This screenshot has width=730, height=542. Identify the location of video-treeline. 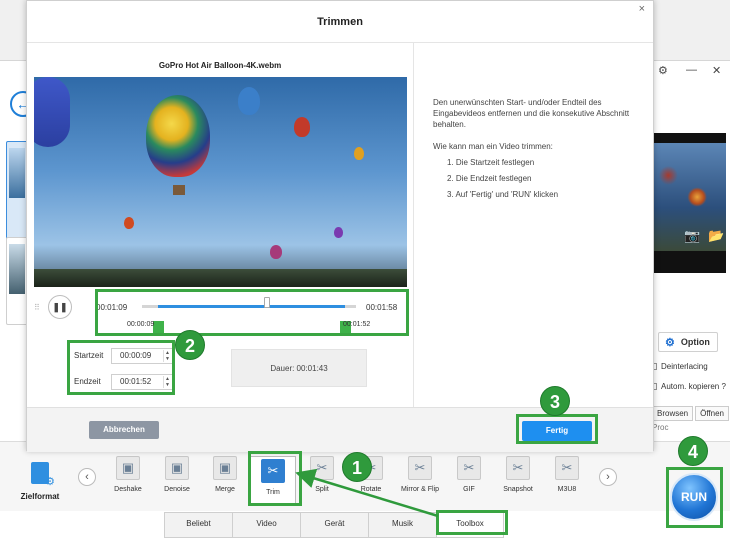
(220, 278).